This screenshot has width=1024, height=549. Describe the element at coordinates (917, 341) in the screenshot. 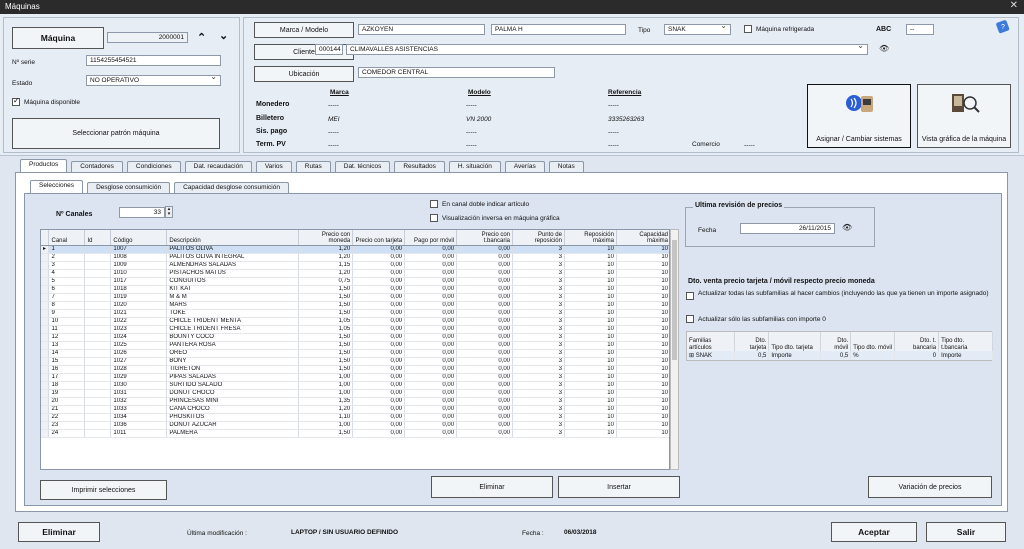

I see `col-dto-bancaria: Dto. t. bancaria` at that location.